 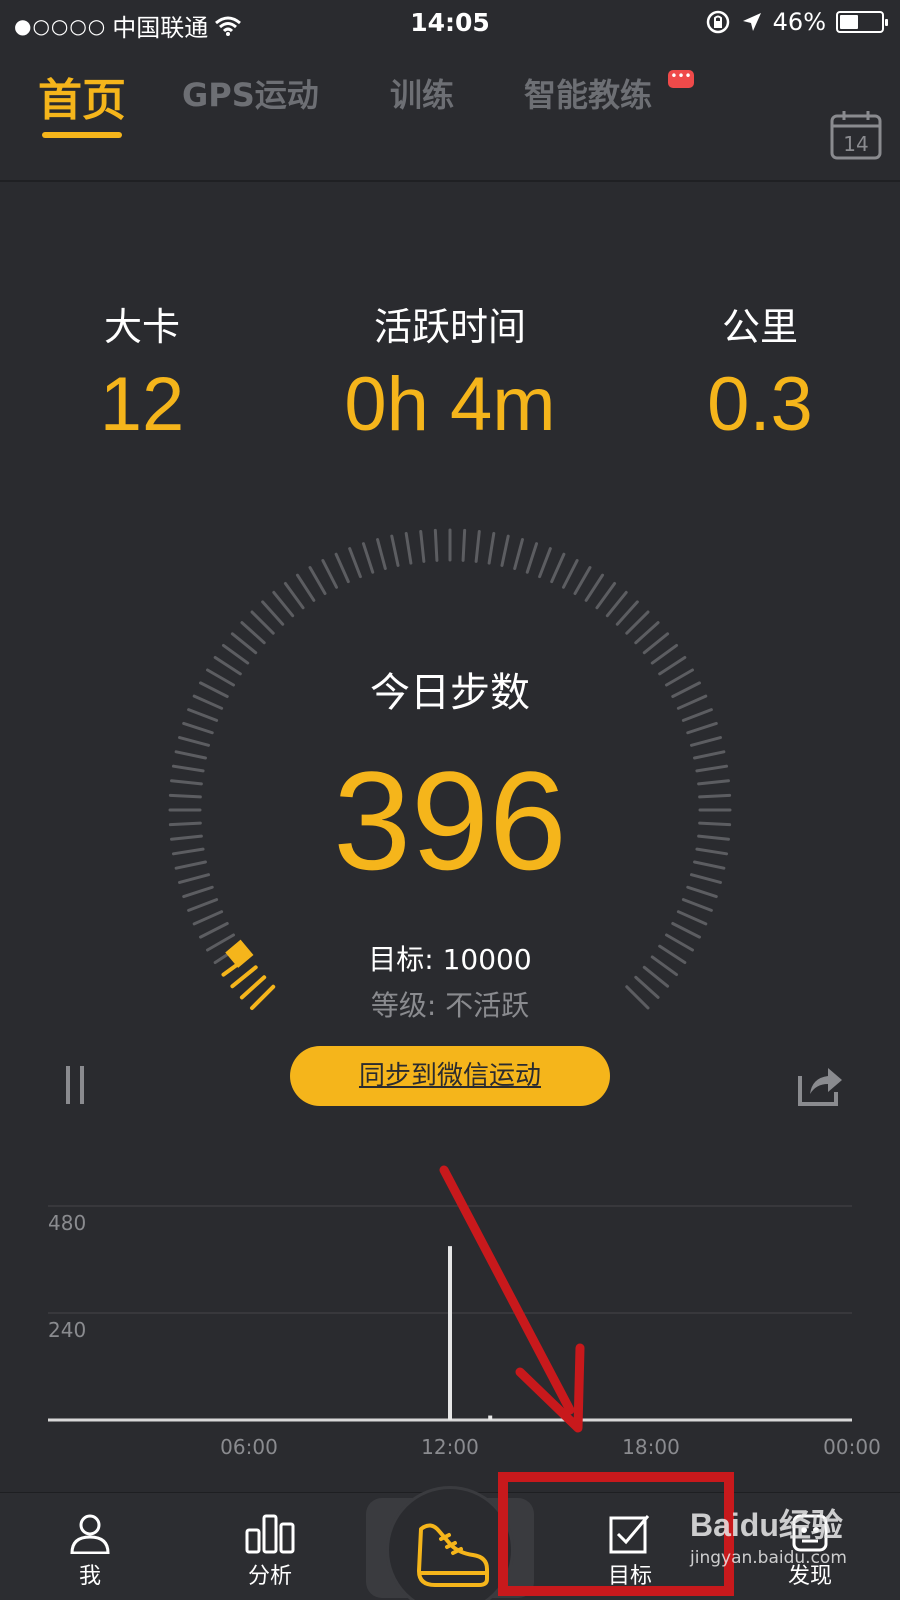 I want to click on location-icon, so click(x=751, y=22).